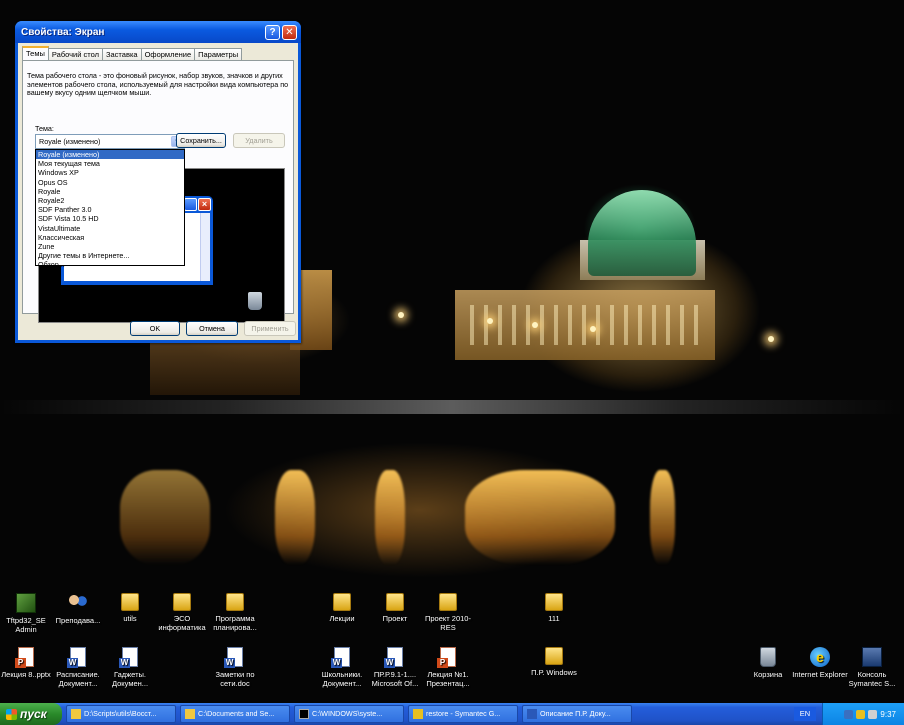 The width and height of the screenshot is (904, 725). Describe the element at coordinates (158, 32) in the screenshot. I see `dialog-titlebar: Свойства: Экран ? ✕` at that location.